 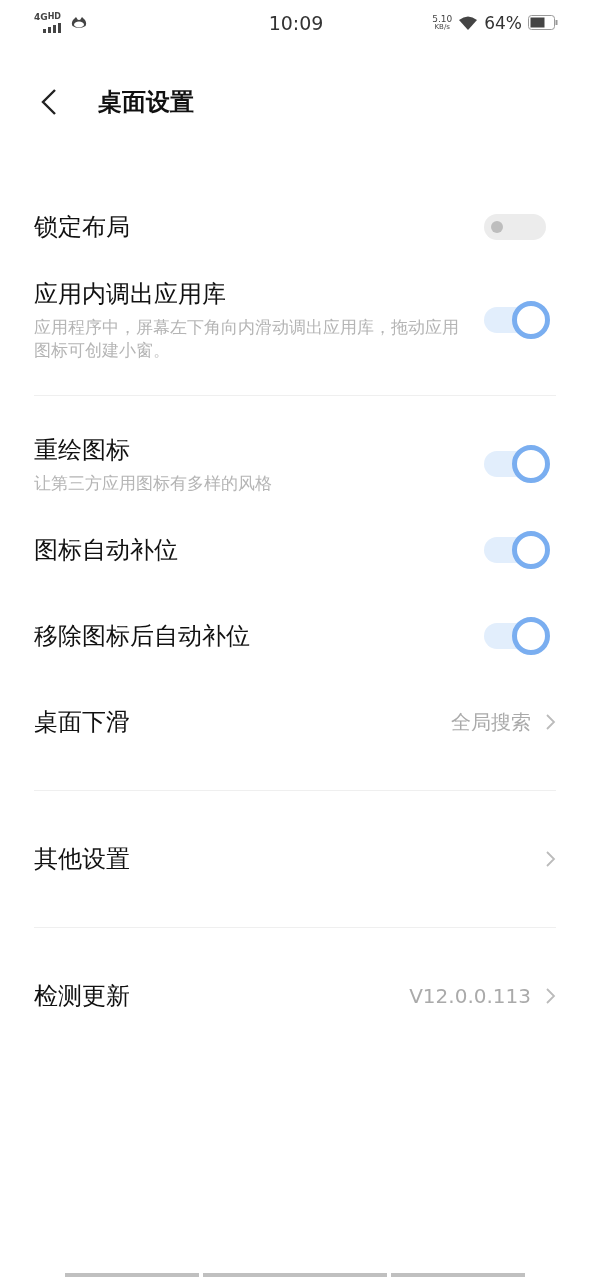 What do you see at coordinates (54, 16) in the screenshot?
I see `network-hd-label: HD` at bounding box center [54, 16].